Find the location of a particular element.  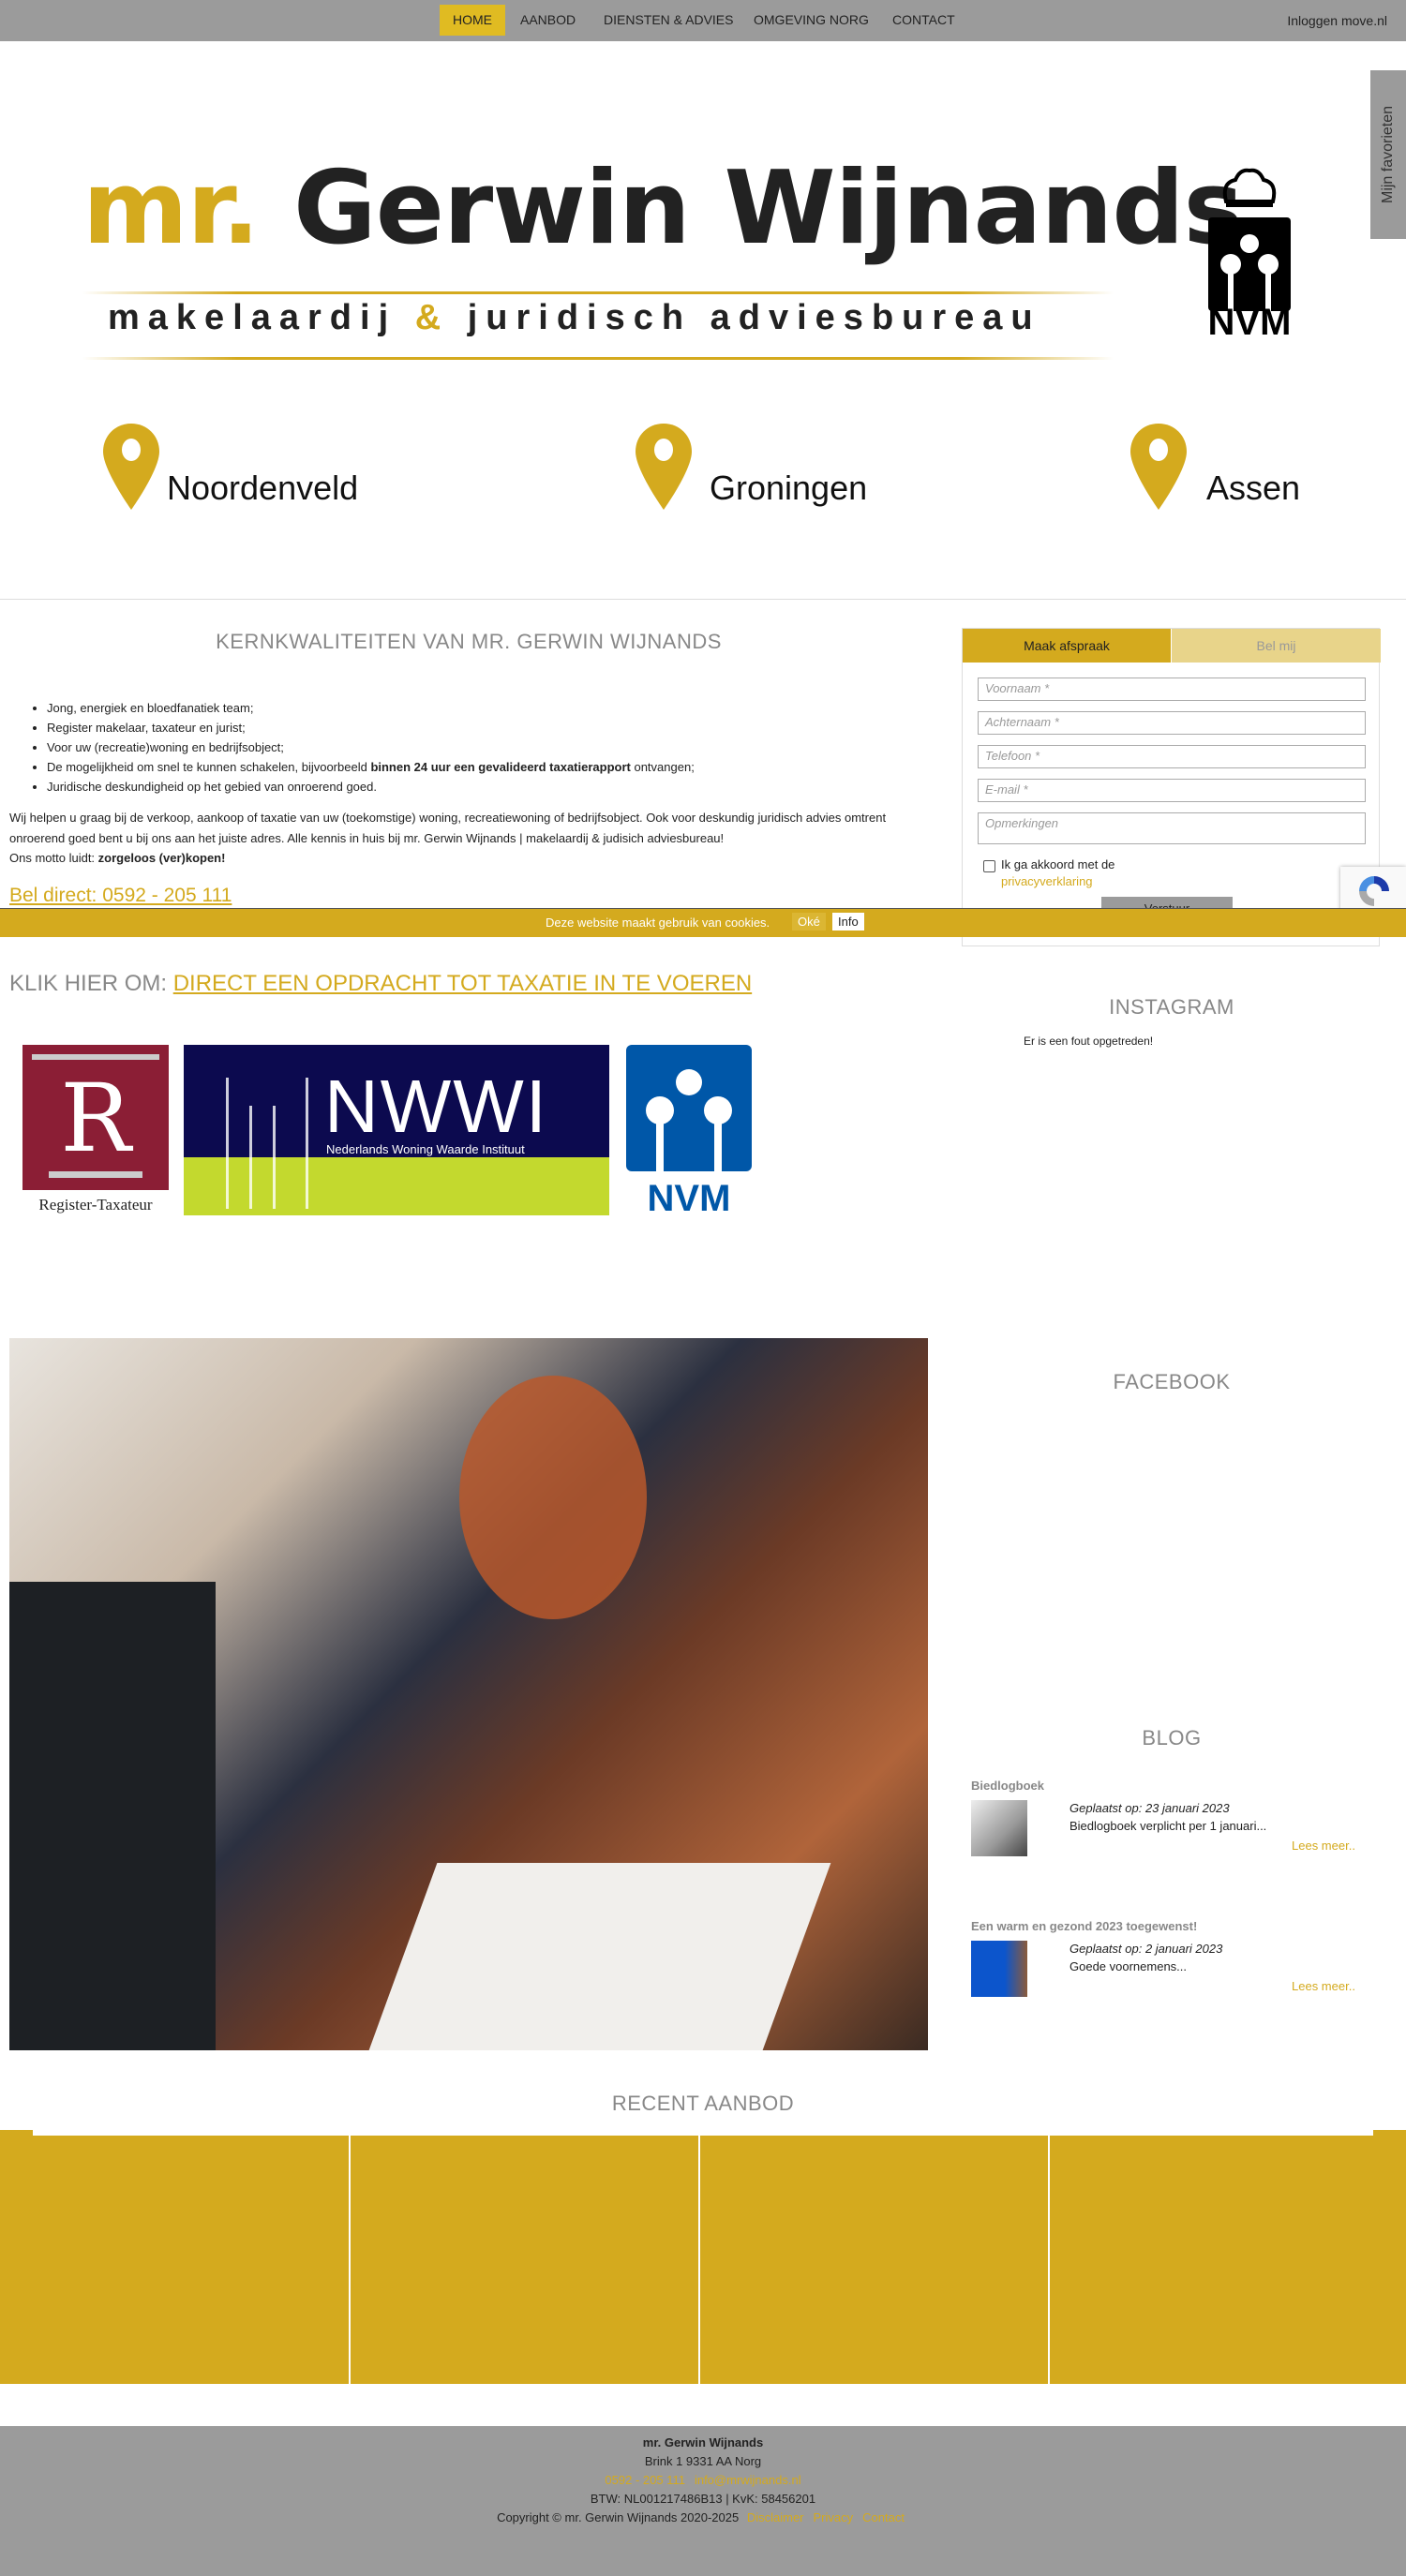

facebook-heading: FACEBOOK is located at coordinates (1172, 1381).